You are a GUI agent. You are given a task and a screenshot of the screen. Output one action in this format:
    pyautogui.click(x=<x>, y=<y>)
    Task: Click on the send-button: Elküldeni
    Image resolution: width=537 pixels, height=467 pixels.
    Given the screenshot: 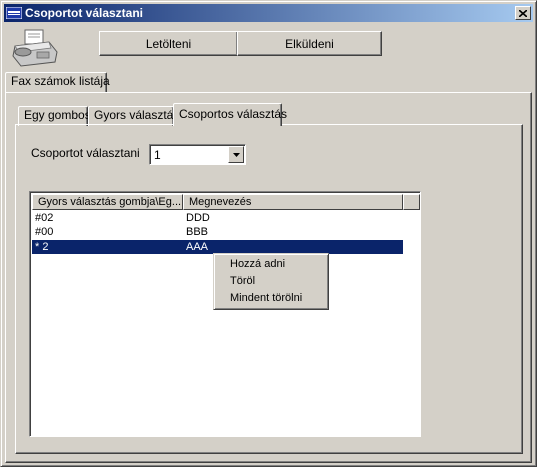 What is the action you would take?
    pyautogui.click(x=309, y=43)
    